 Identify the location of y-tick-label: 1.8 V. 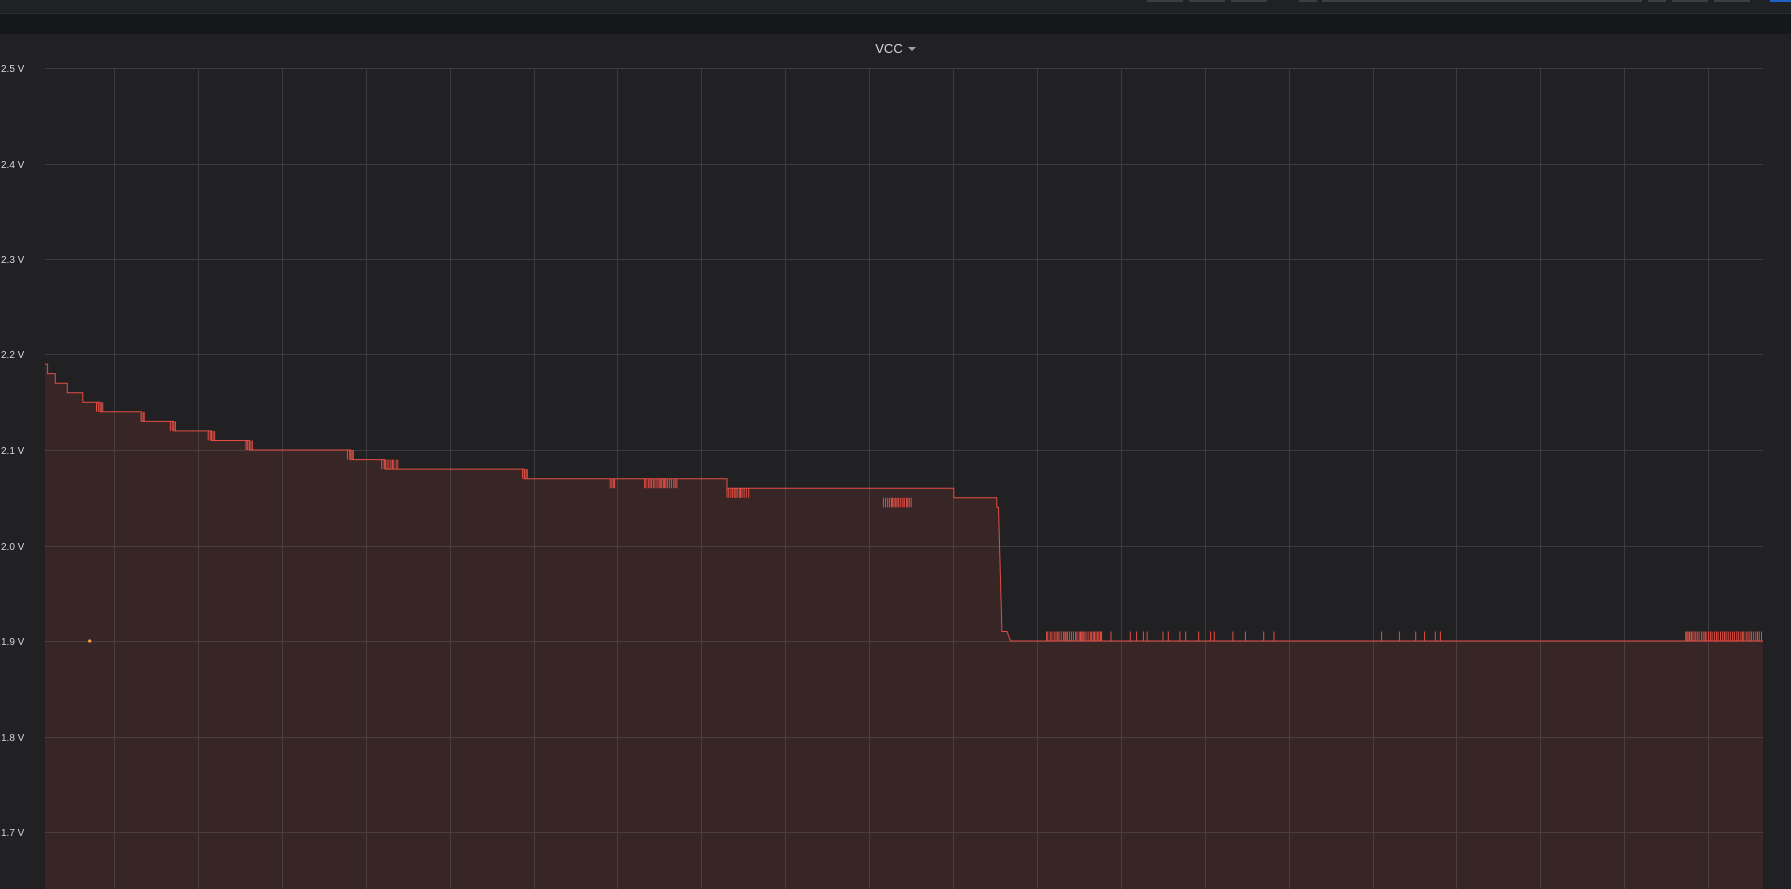
(13, 738).